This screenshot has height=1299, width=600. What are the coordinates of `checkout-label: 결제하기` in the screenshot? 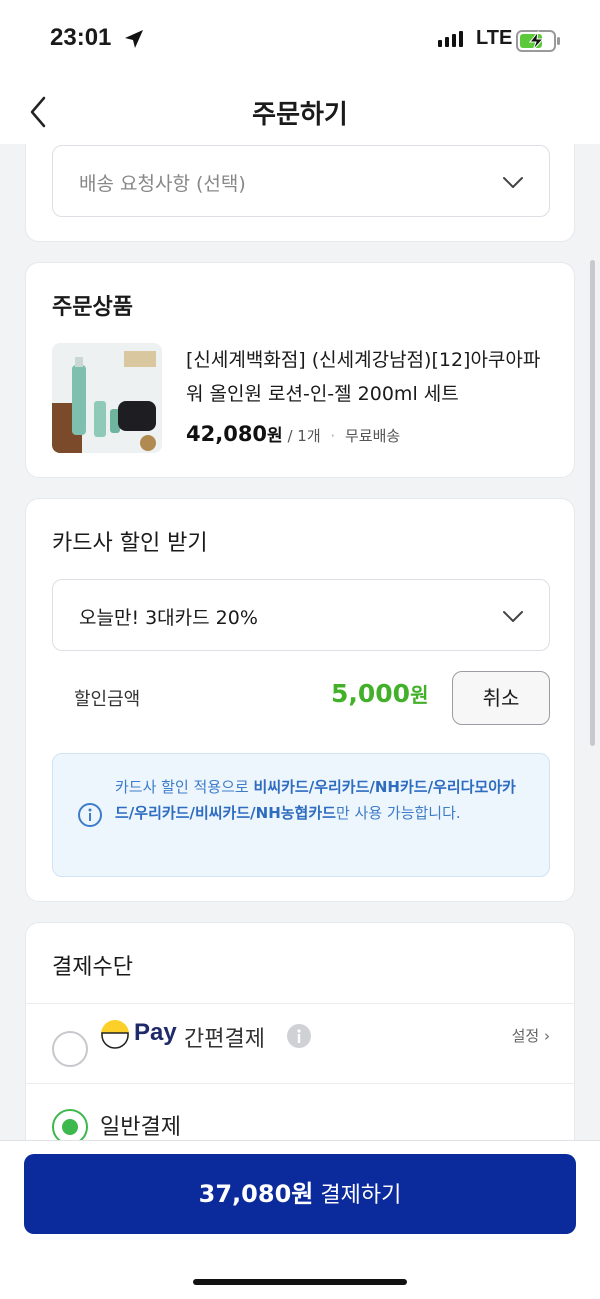 It's located at (361, 1195).